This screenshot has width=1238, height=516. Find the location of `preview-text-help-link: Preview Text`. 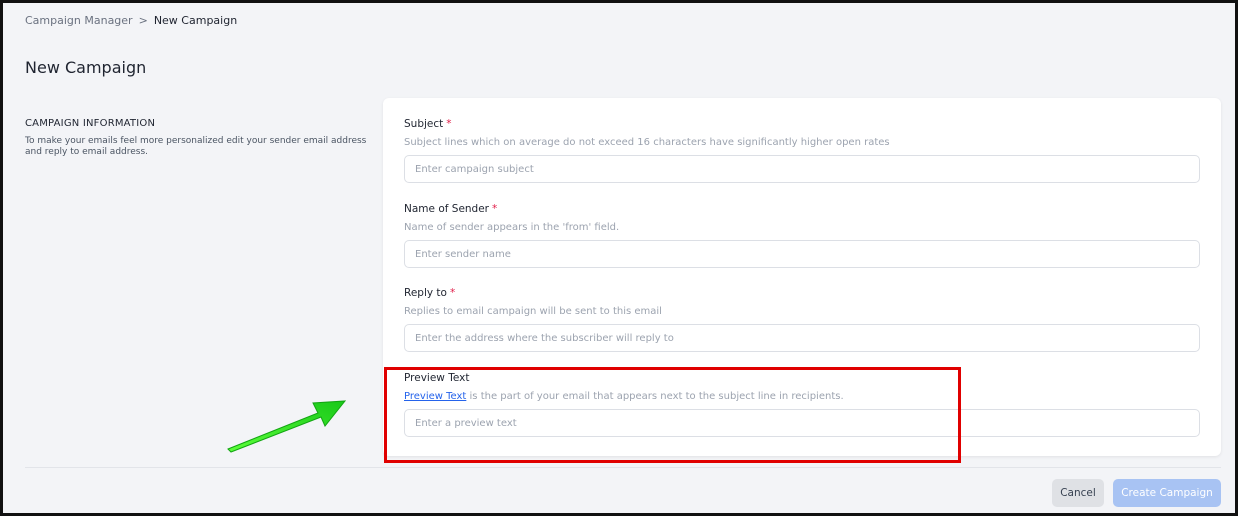

preview-text-help-link: Preview Text is located at coordinates (435, 396).